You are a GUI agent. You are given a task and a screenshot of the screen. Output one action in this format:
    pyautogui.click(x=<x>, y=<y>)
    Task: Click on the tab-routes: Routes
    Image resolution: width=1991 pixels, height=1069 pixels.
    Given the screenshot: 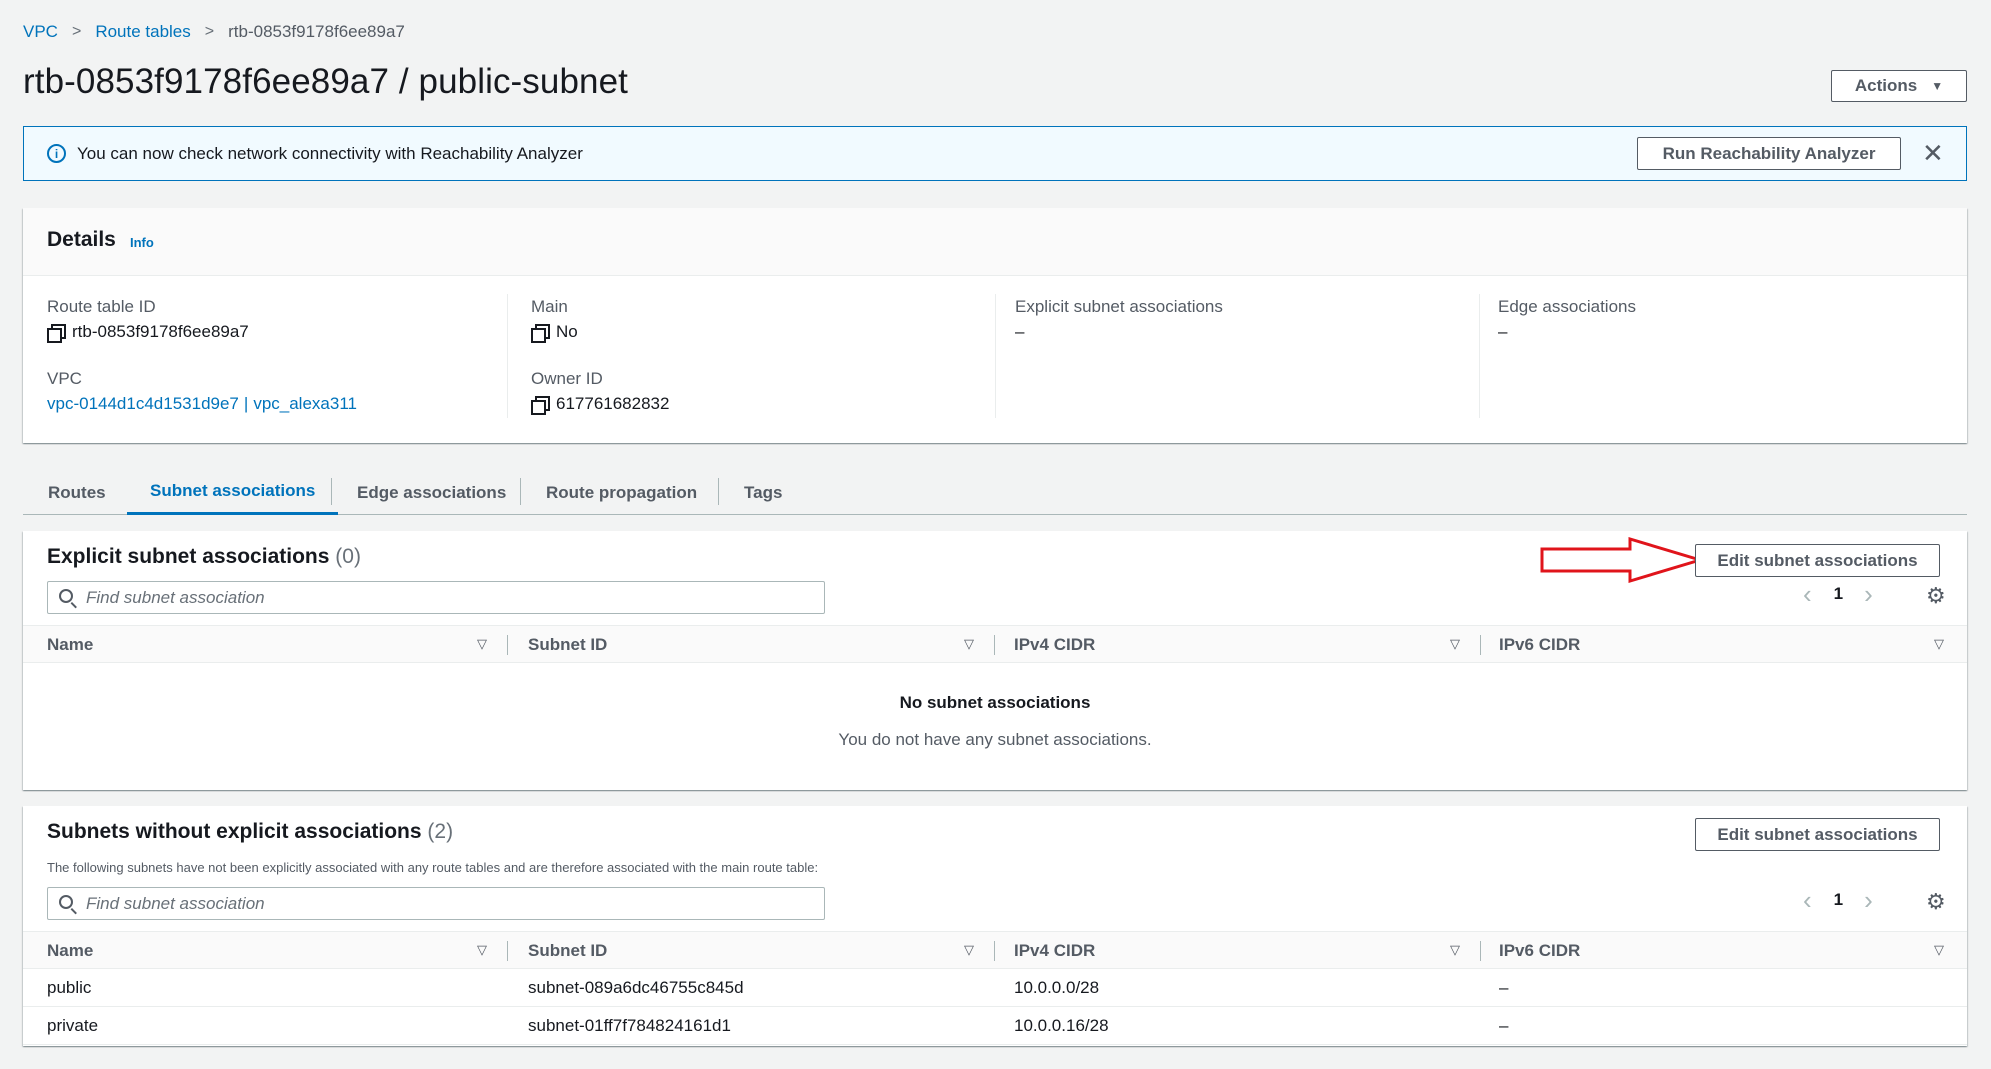 What is the action you would take?
    pyautogui.click(x=77, y=492)
    